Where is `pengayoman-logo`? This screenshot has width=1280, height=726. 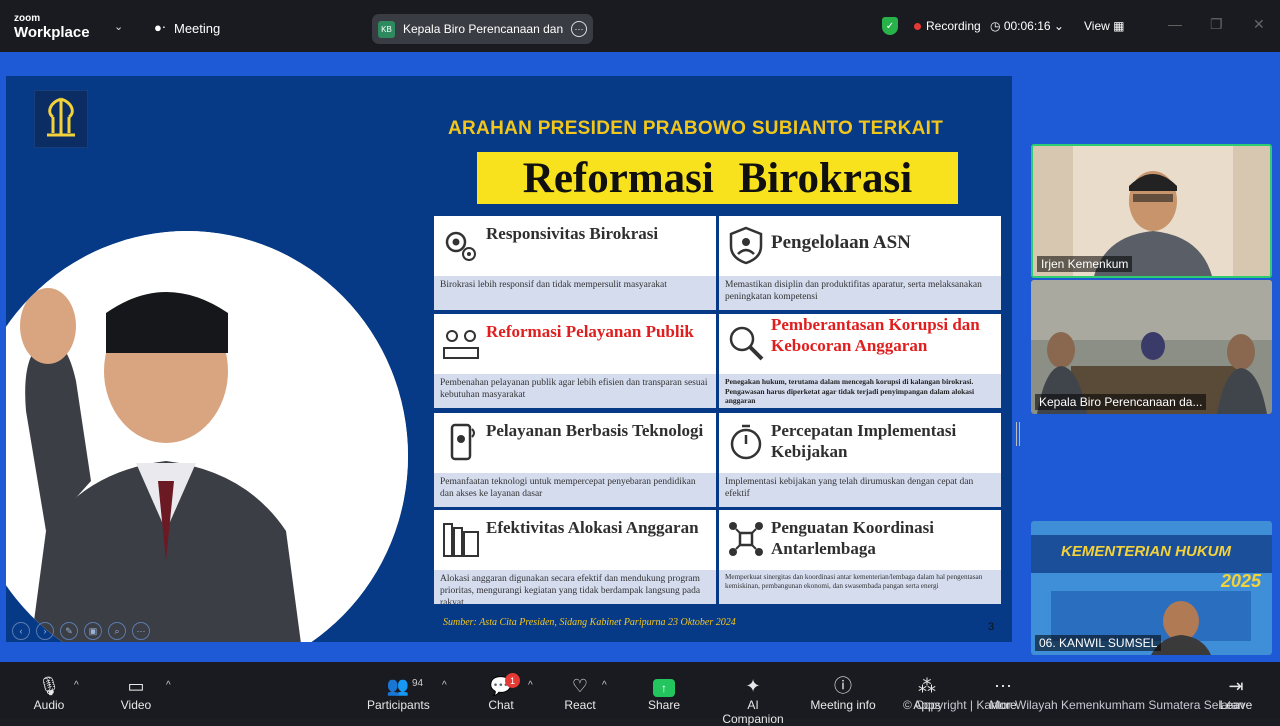 pengayoman-logo is located at coordinates (61, 119).